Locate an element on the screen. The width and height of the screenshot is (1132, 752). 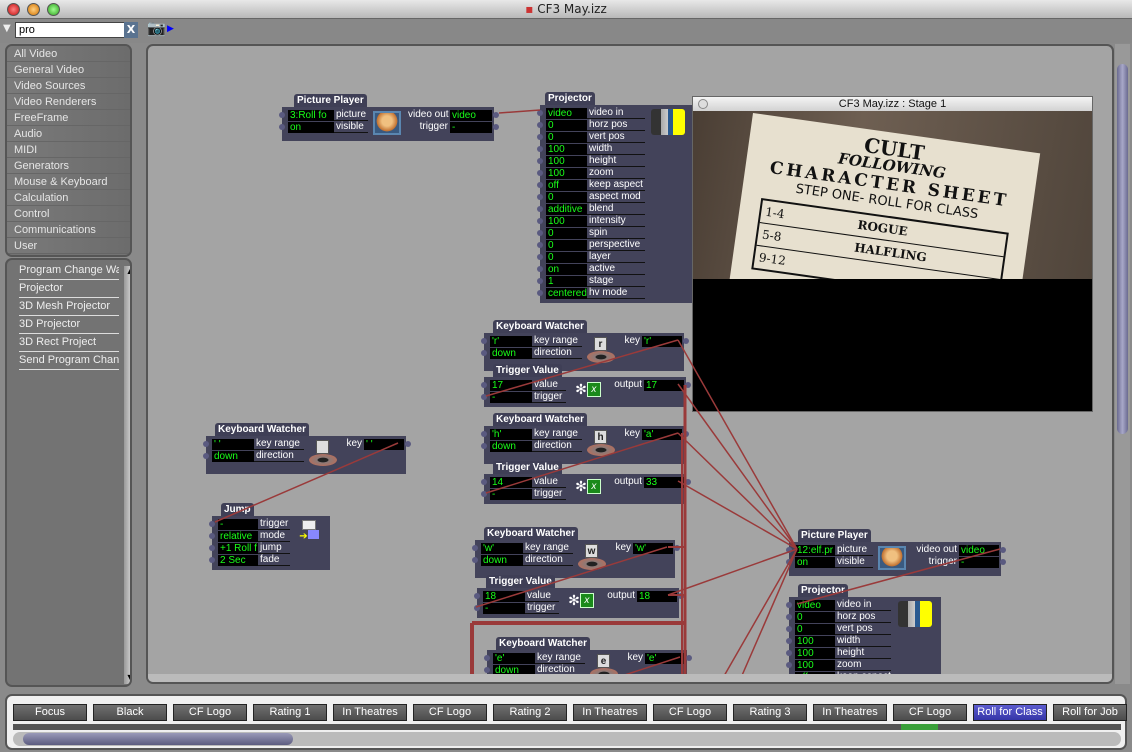
input-value: 'w' is located at coordinates (502, 548).